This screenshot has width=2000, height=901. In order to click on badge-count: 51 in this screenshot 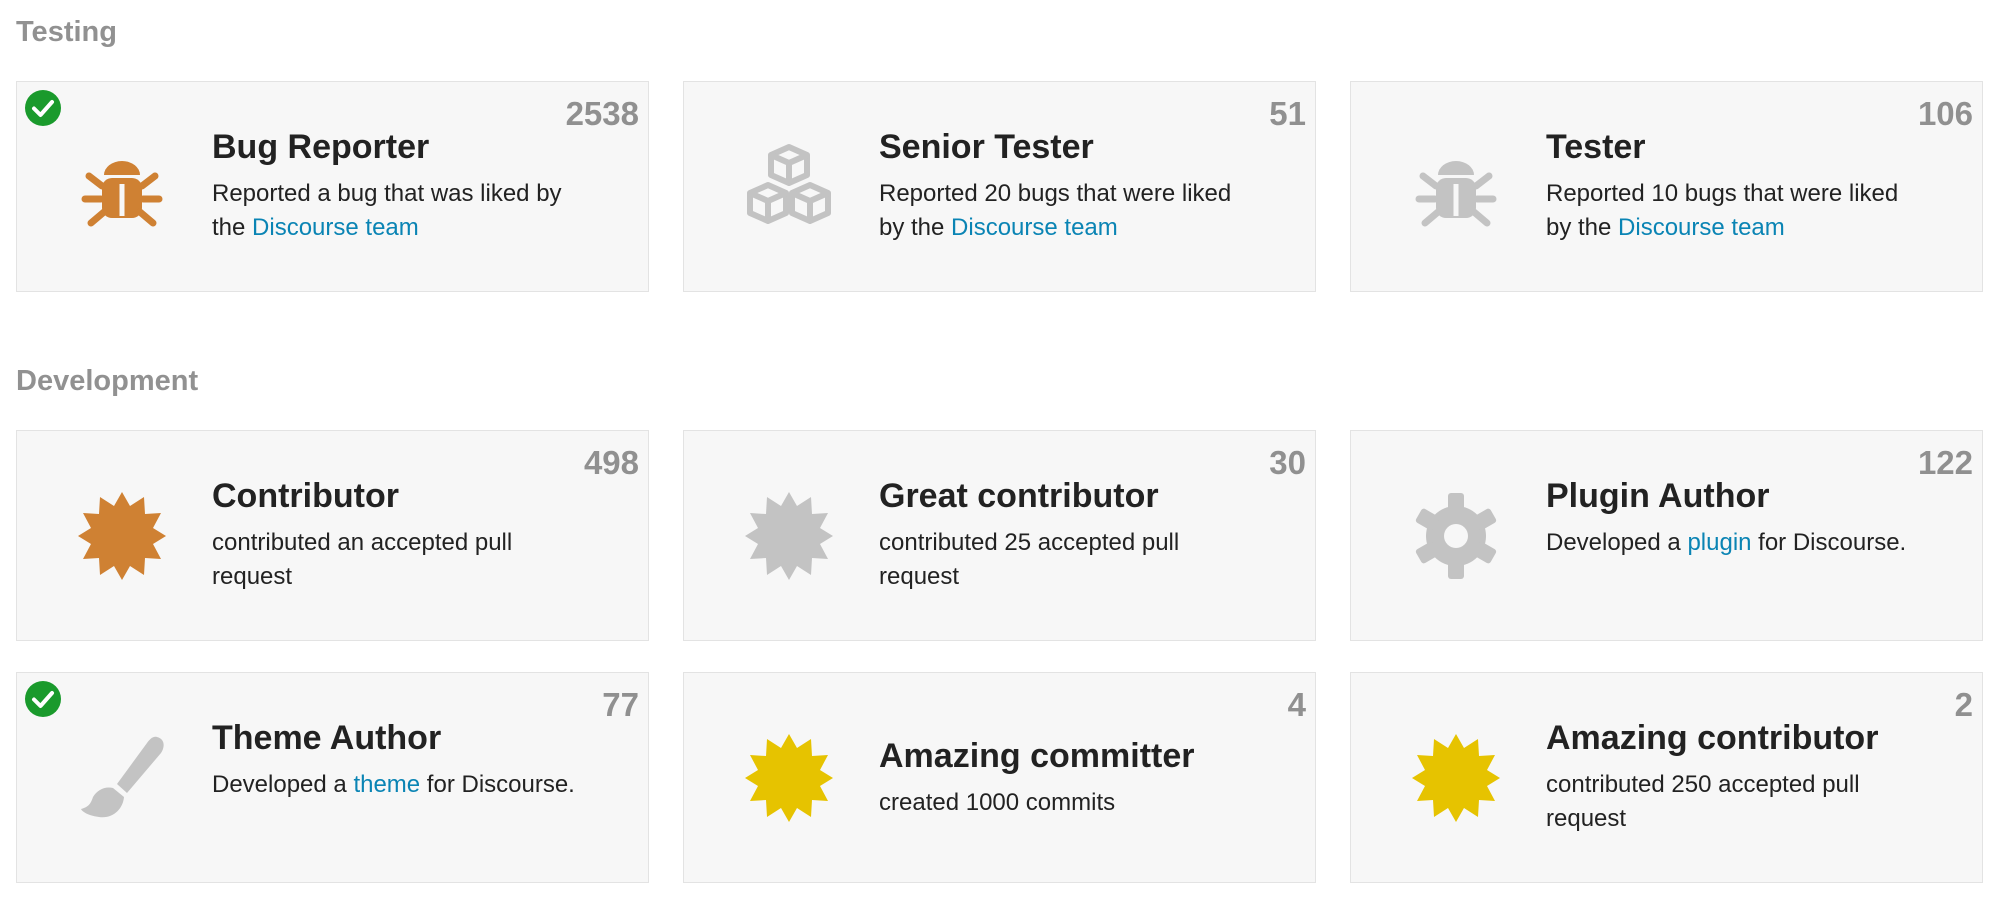, I will do `click(1287, 113)`.